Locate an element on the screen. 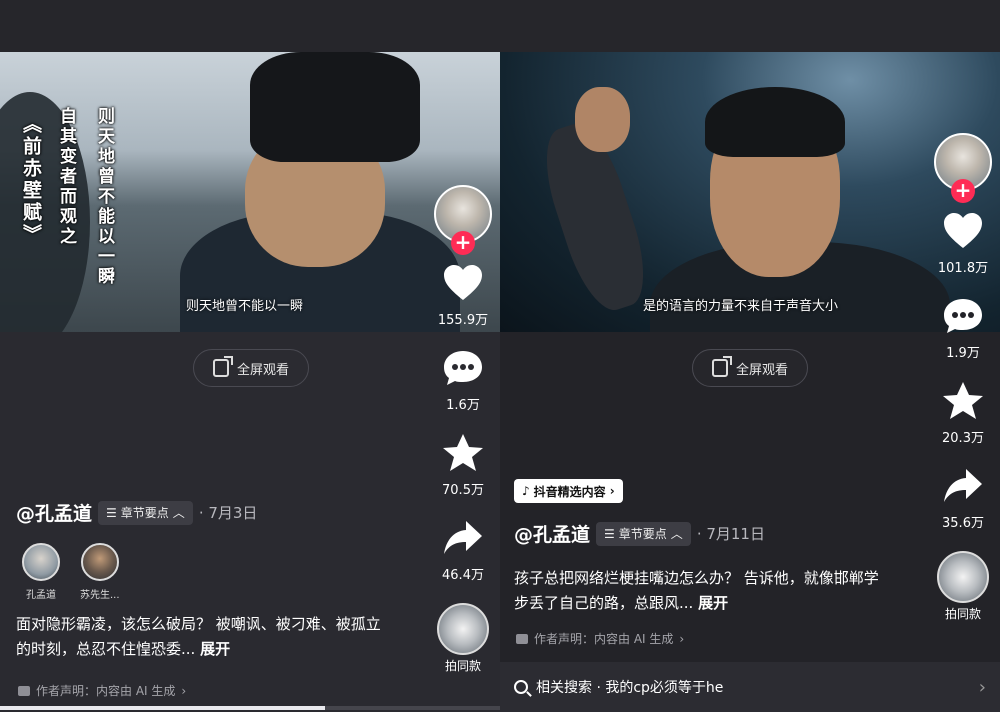  playback-progress-bar is located at coordinates (250, 708).